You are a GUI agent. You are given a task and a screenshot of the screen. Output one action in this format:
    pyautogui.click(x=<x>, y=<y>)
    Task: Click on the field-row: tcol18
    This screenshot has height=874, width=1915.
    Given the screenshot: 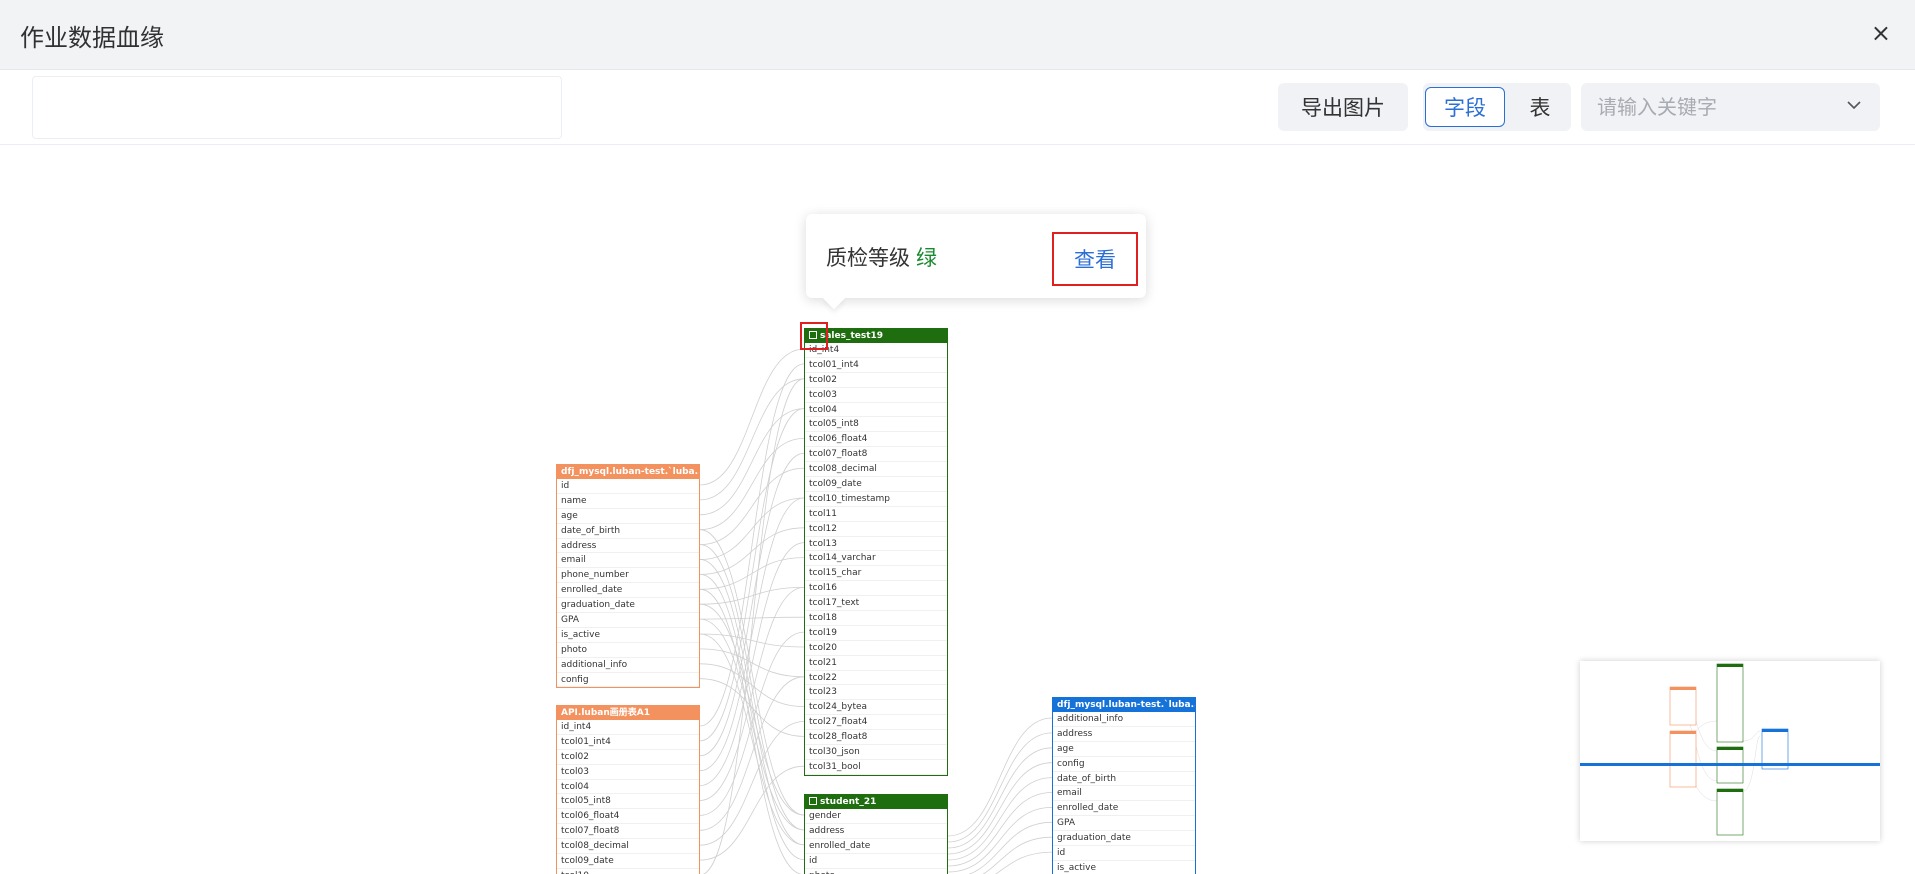 What is the action you would take?
    pyautogui.click(x=876, y=618)
    